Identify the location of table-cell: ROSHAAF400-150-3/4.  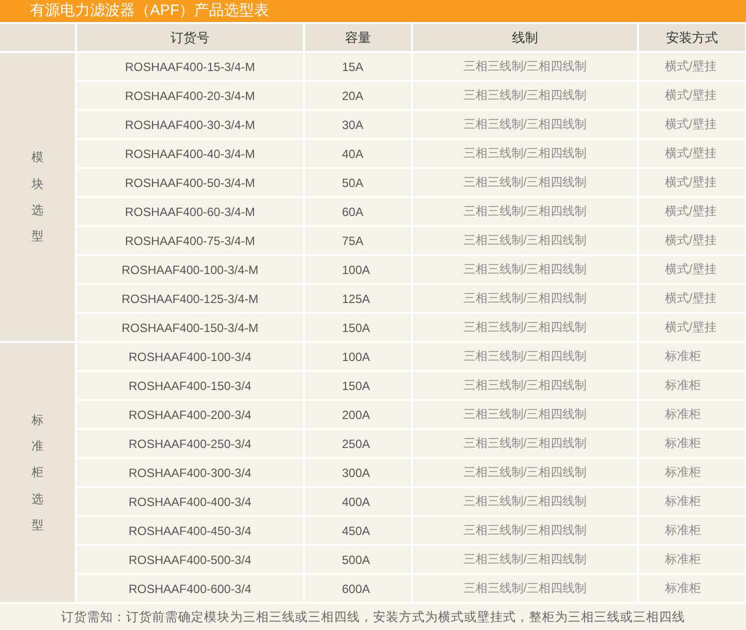
(190, 385).